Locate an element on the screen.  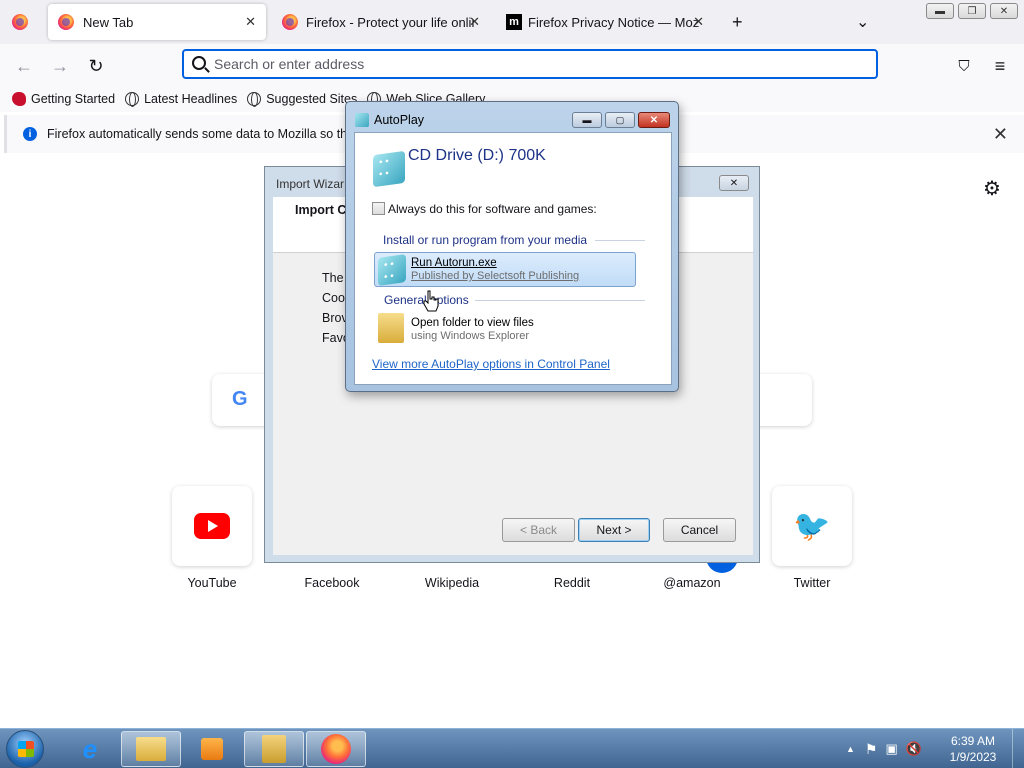
device-name: CD Drive (D:) 700K is located at coordinates (477, 155).